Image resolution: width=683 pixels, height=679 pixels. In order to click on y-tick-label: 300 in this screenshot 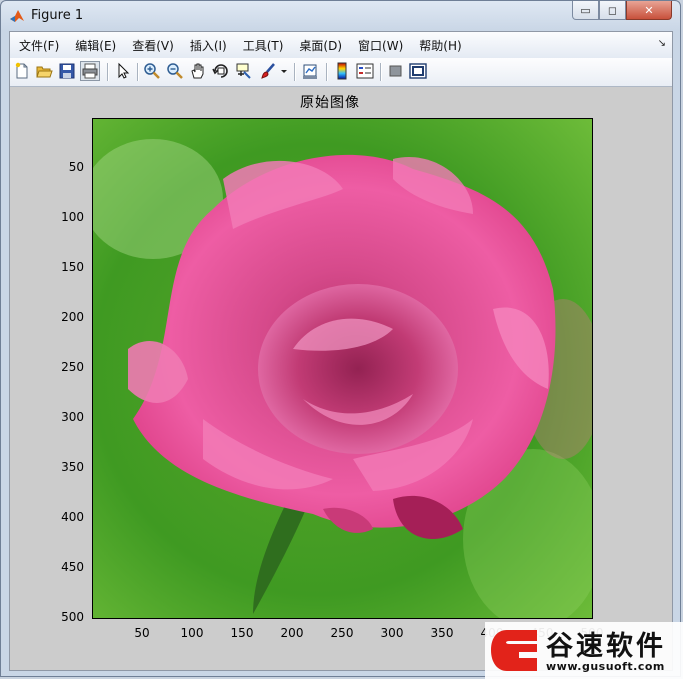, I will do `click(72, 417)`.